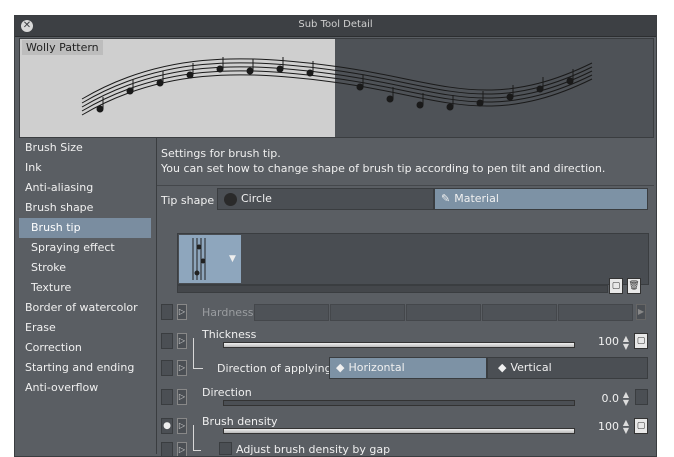 The height and width of the screenshot is (457, 674). What do you see at coordinates (567, 368) in the screenshot?
I see `direction-vertical-option: ◆ Vertical` at bounding box center [567, 368].